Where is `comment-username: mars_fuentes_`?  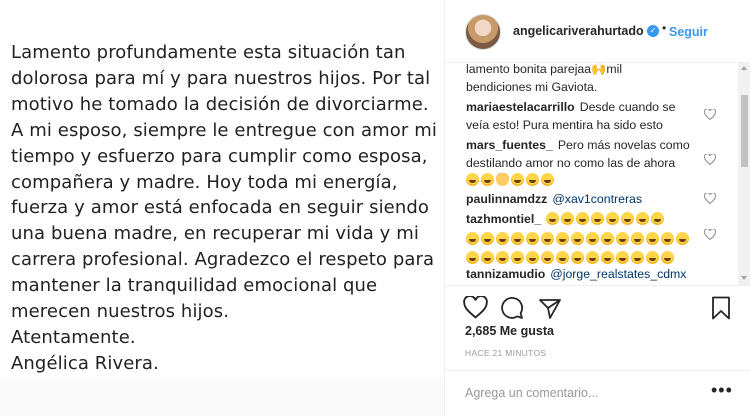
comment-username: mars_fuentes_ is located at coordinates (509, 145).